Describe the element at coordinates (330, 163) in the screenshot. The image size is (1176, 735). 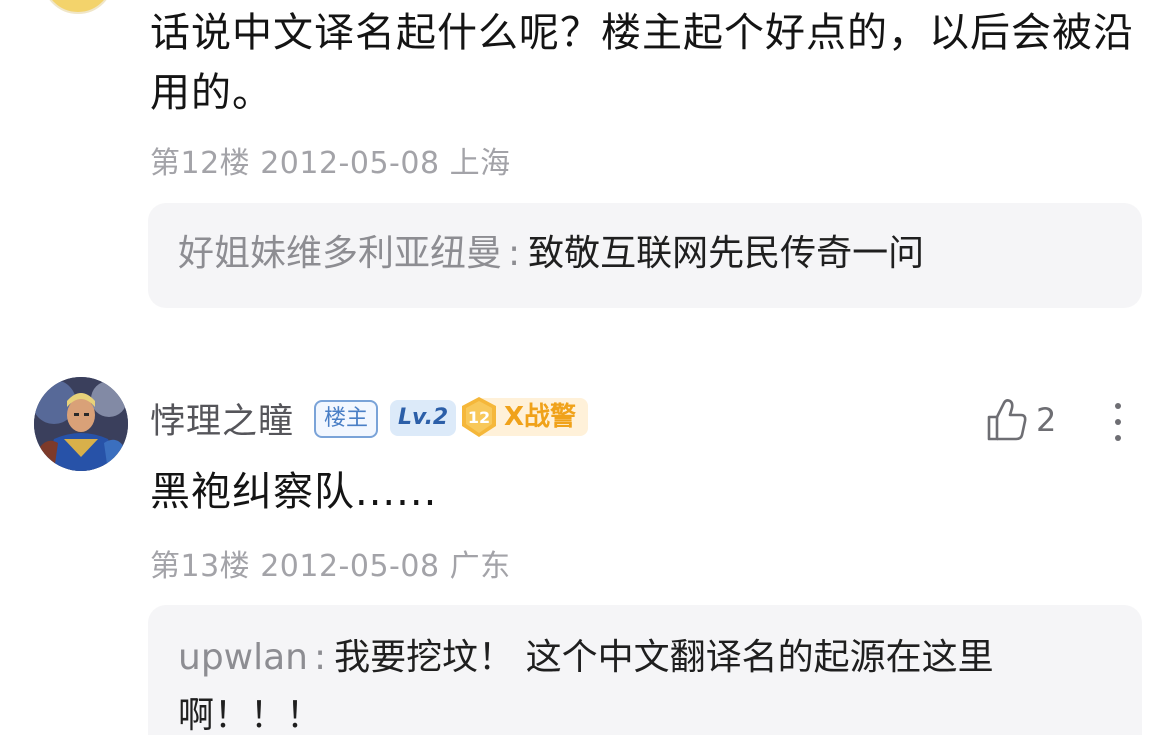
I see `post-meta: 第12楼 2012-05-08 上海` at that location.